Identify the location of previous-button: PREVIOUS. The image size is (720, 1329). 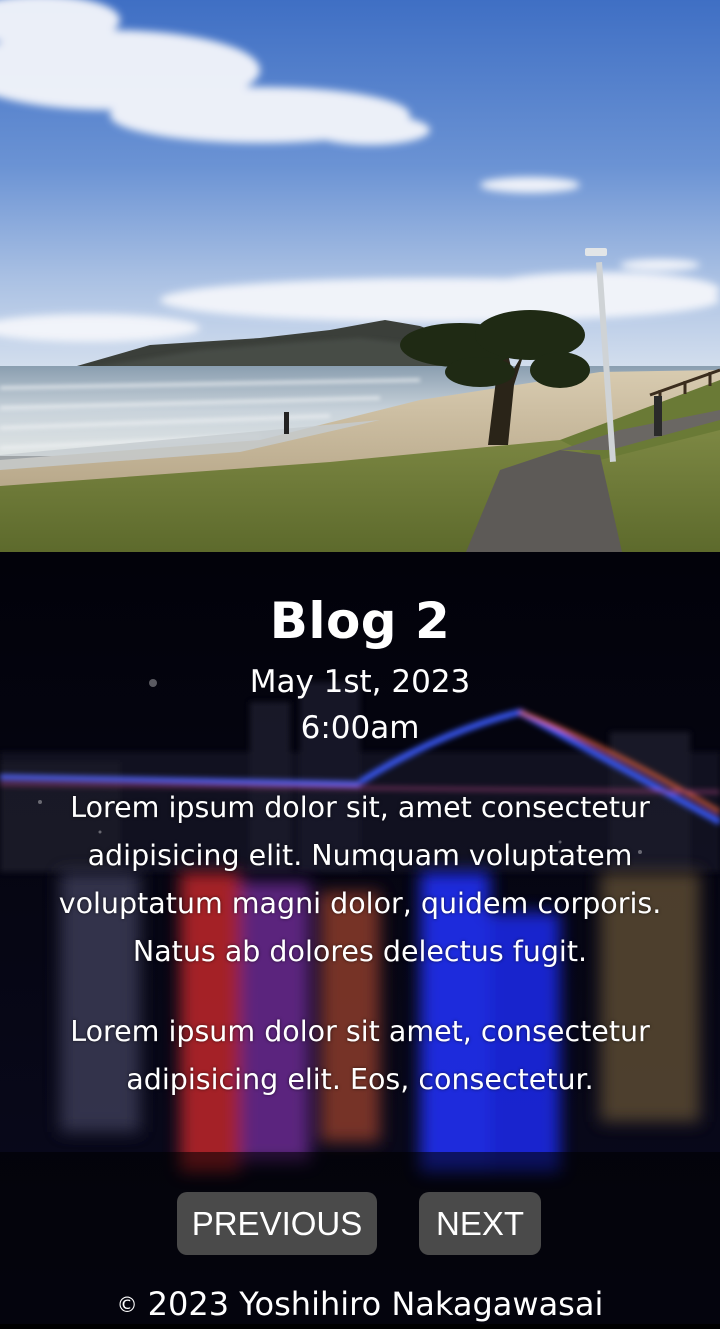
(277, 1223).